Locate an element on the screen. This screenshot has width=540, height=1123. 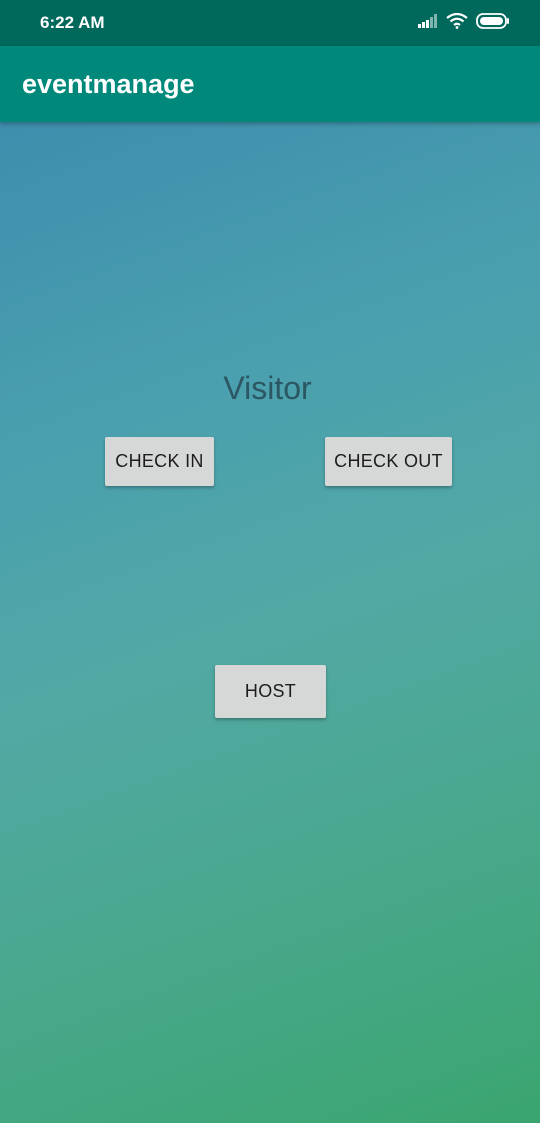
status-time: 6:22 AM is located at coordinates (72, 22).